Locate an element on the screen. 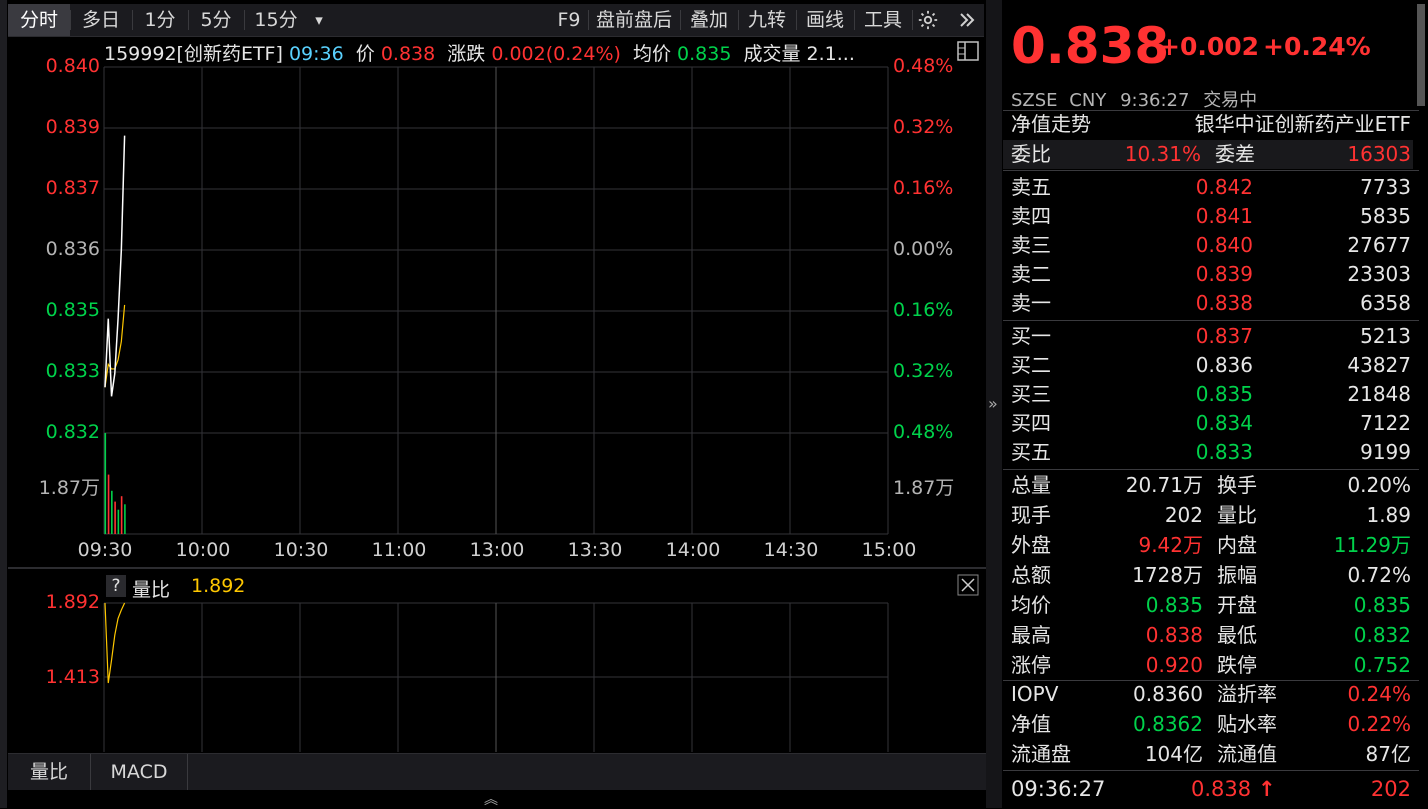 This screenshot has height=809, width=1428. ask-level-price: 0.838 is located at coordinates (1224, 303).